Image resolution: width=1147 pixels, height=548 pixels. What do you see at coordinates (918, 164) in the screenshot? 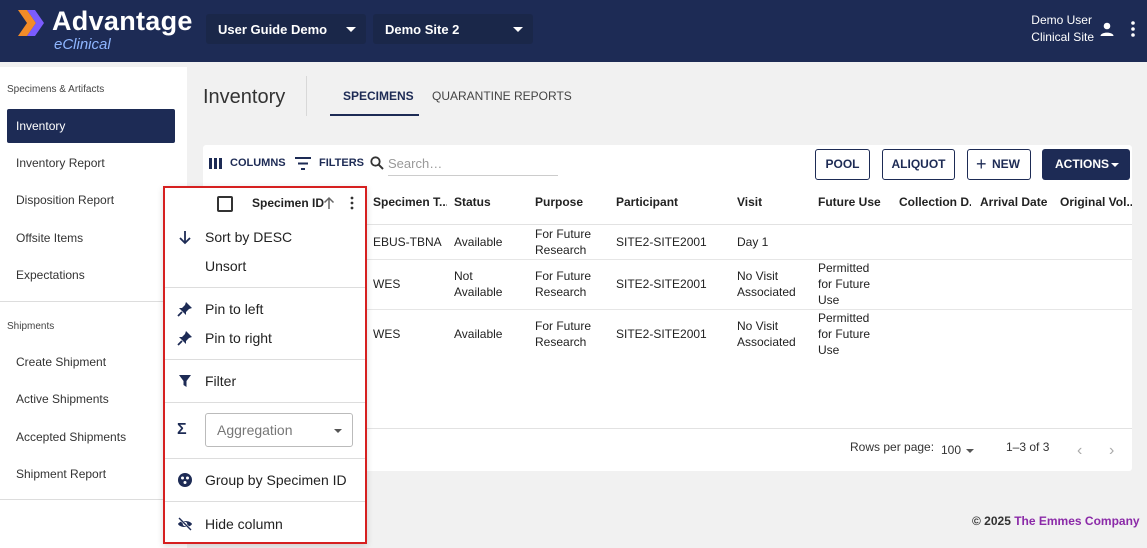
I see `aliquot-button: ALIQUOT` at bounding box center [918, 164].